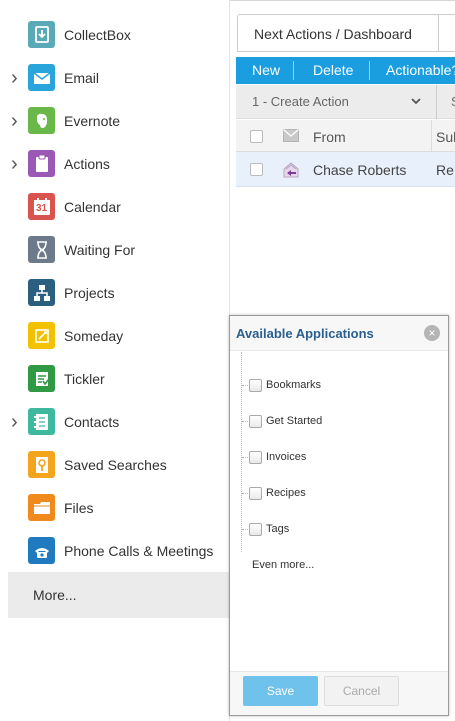 The width and height of the screenshot is (455, 721). Describe the element at coordinates (286, 493) in the screenshot. I see `application-label: Recipes` at that location.